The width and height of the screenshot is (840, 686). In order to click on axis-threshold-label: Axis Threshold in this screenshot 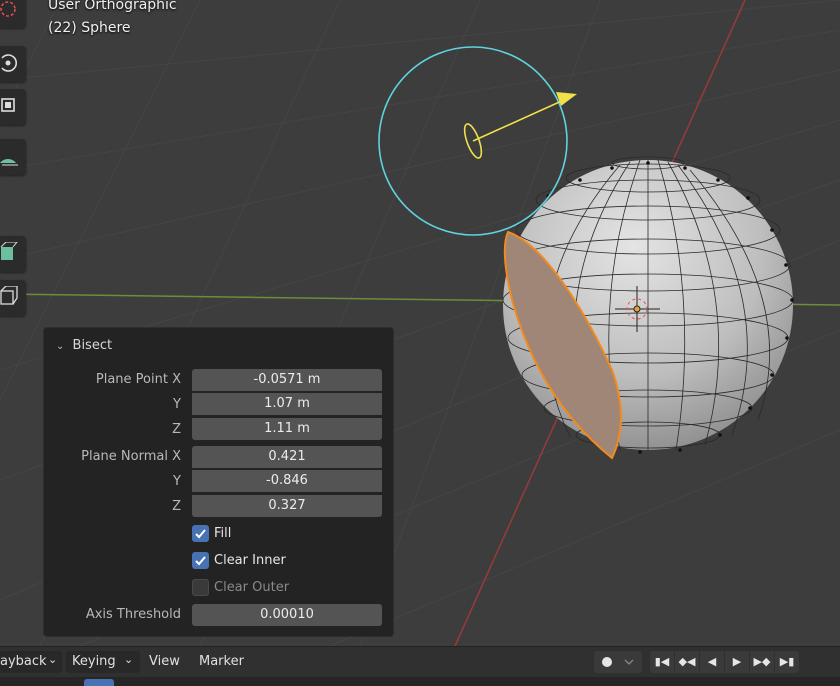, I will do `click(133, 614)`.